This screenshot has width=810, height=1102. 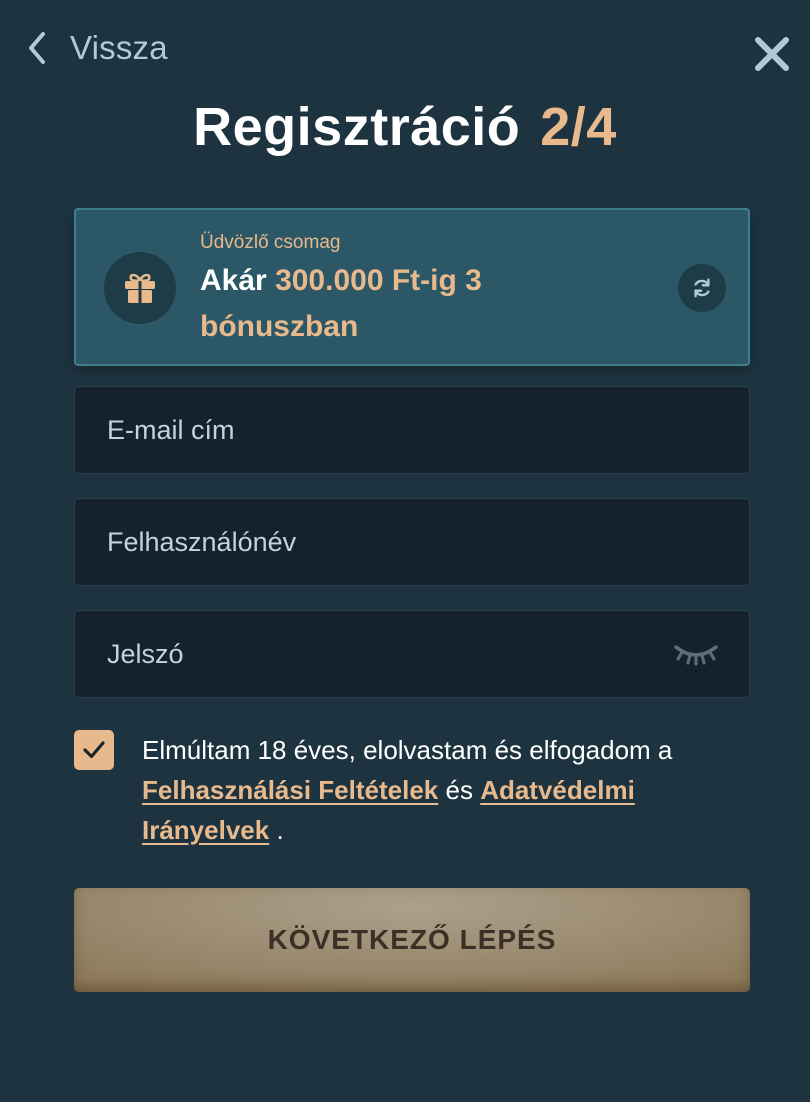 I want to click on email-input, so click(x=412, y=430).